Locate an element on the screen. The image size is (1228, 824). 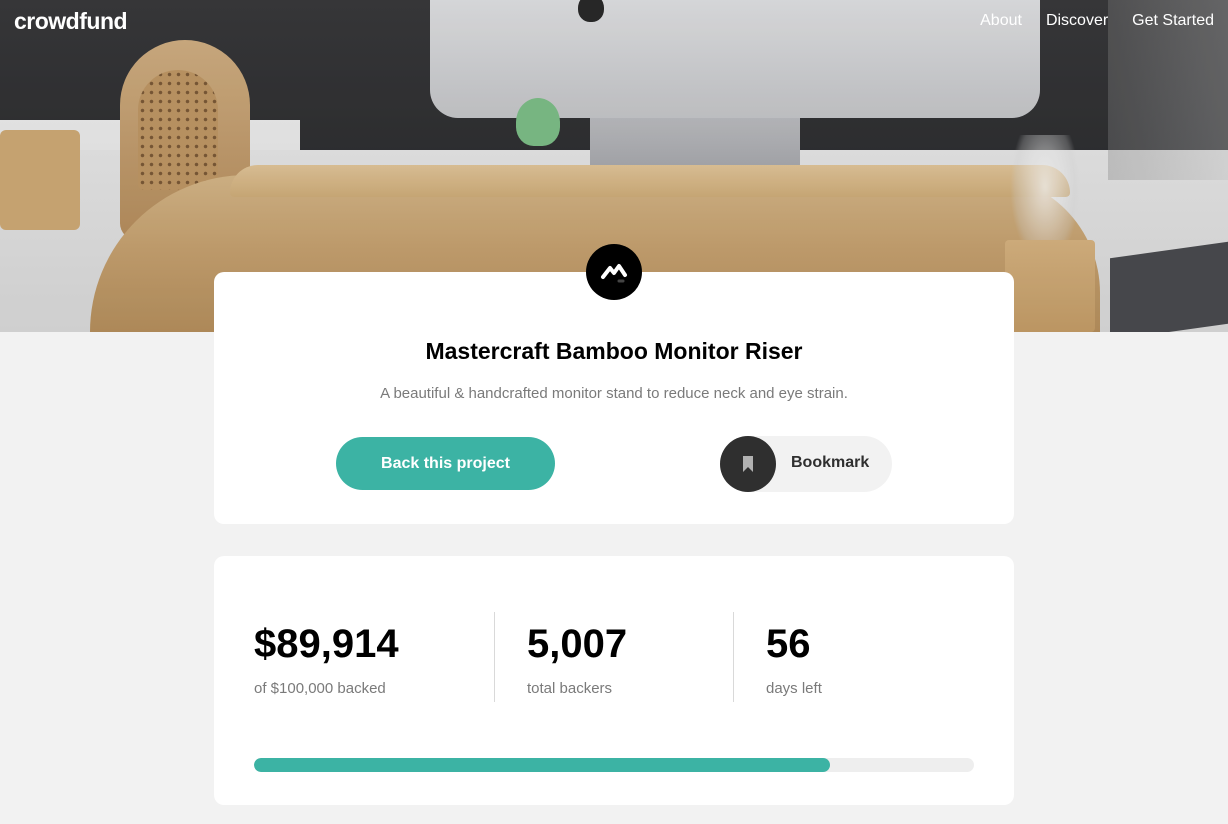
backed-amount: $89,914 is located at coordinates (326, 644).